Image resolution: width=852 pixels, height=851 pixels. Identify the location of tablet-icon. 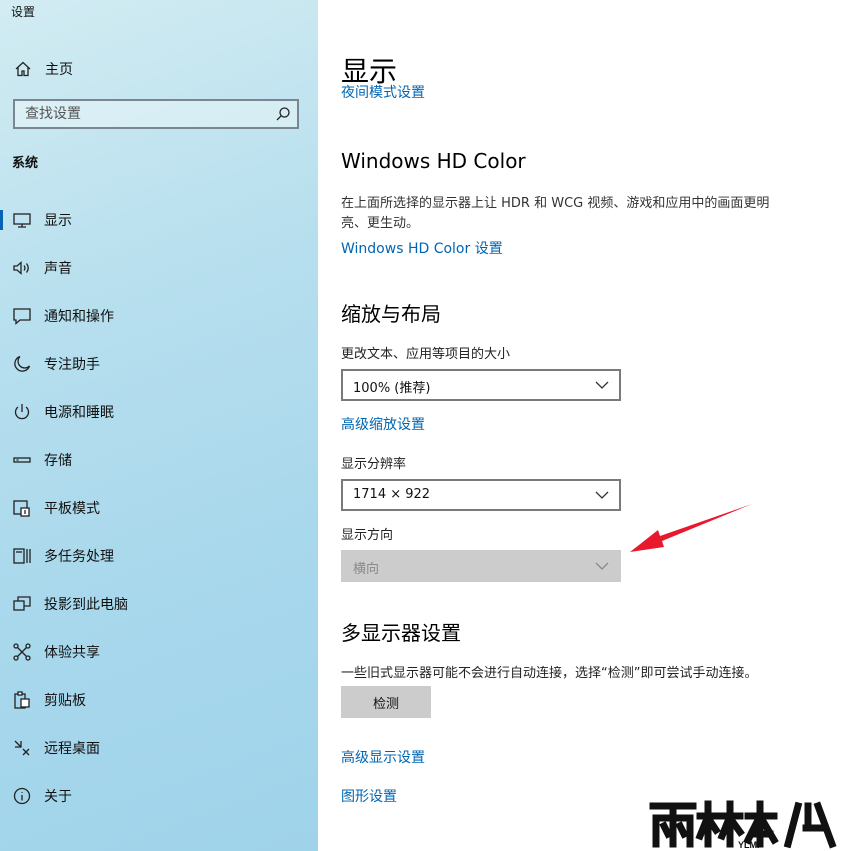
(21, 508).